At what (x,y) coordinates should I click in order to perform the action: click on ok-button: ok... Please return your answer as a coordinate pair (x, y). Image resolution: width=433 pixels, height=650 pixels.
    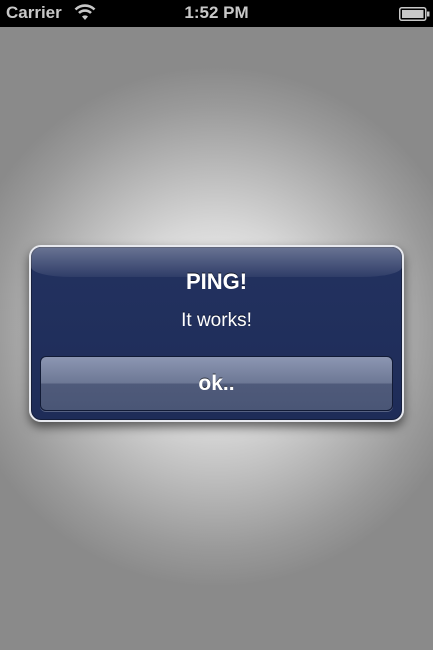
    Looking at the image, I should click on (216, 383).